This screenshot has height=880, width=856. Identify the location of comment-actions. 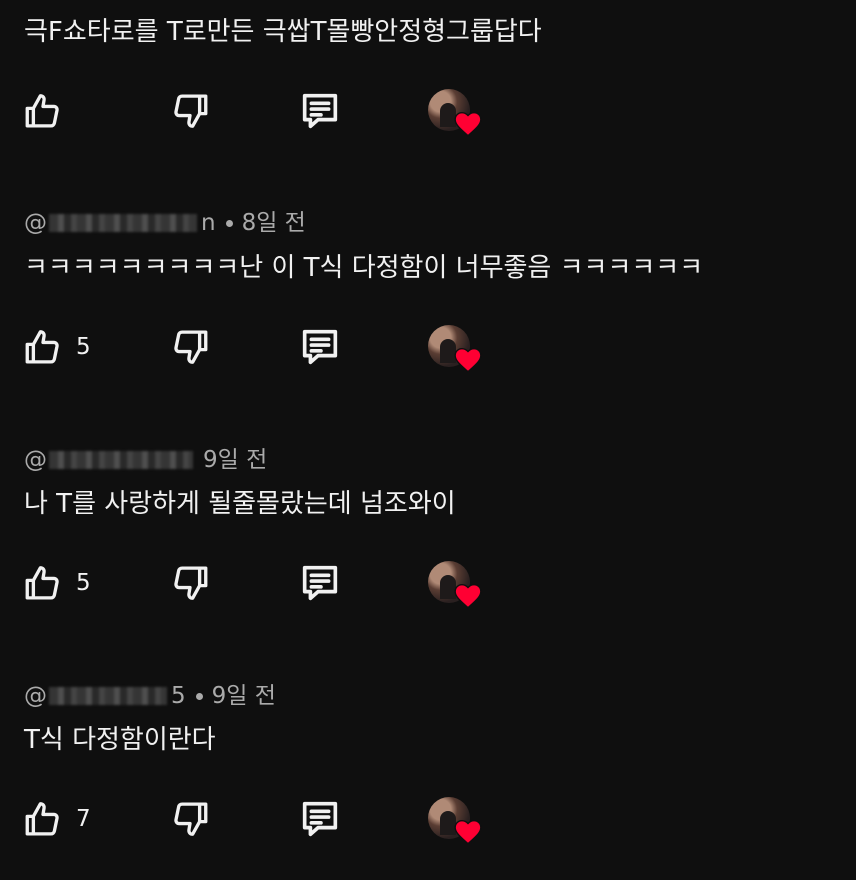
(428, 113).